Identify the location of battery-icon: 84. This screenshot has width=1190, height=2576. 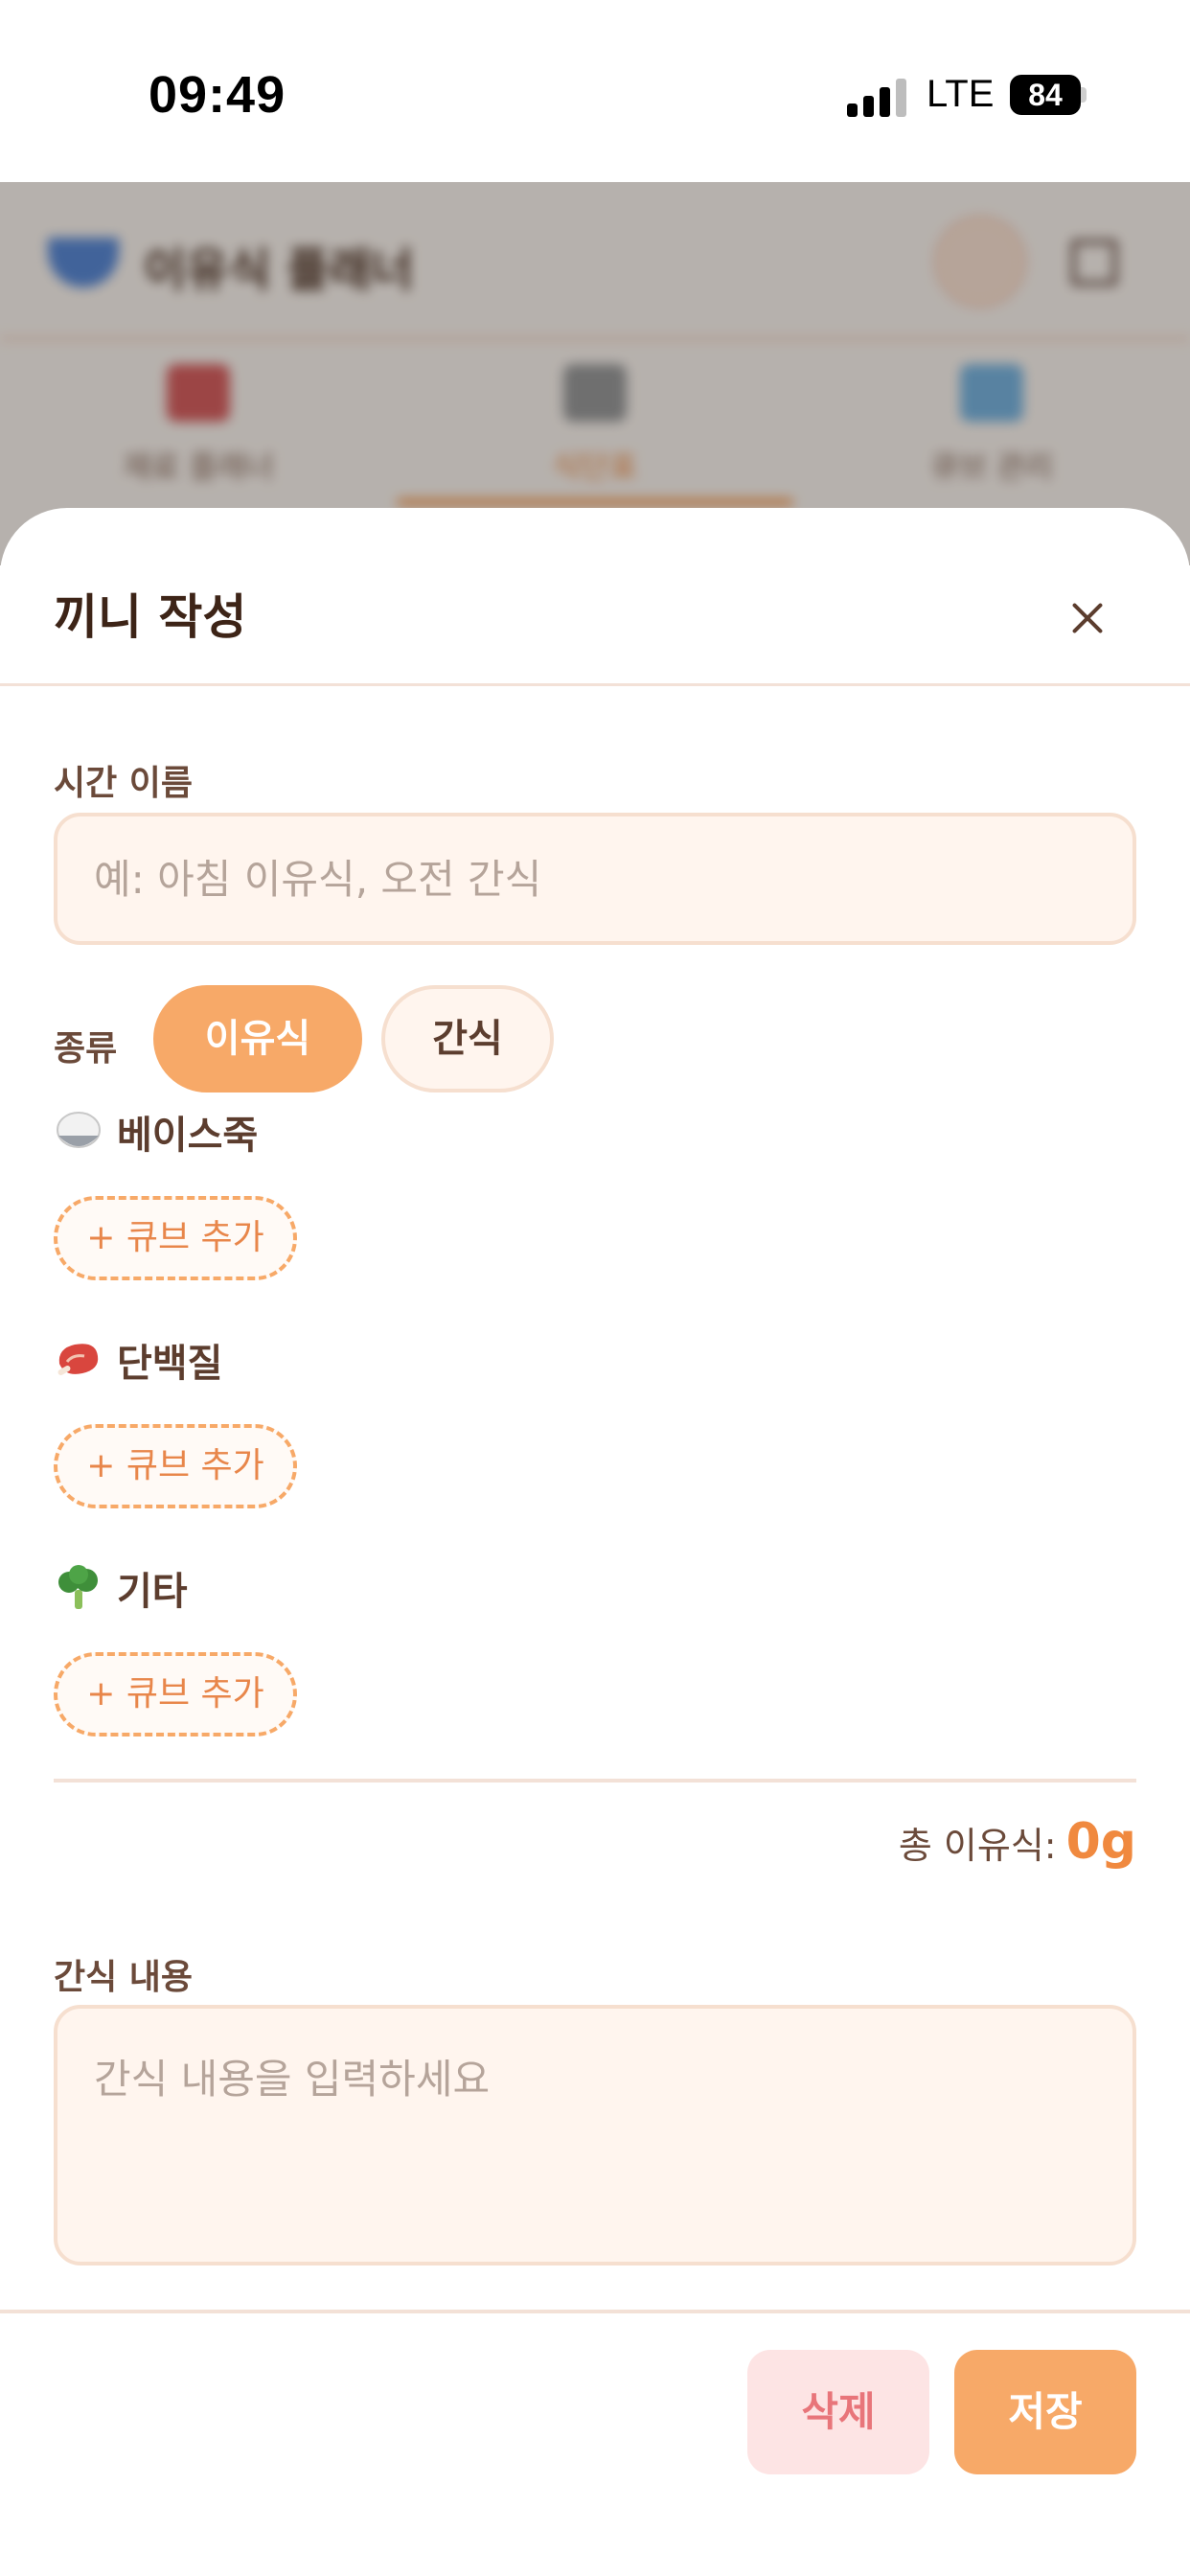
(1045, 95).